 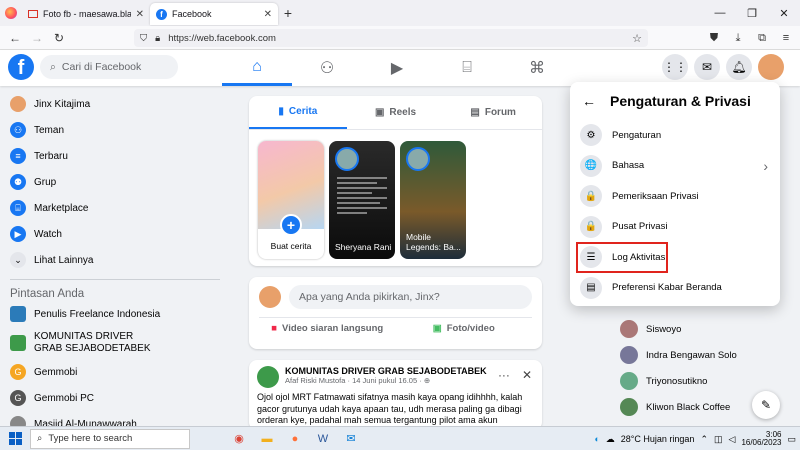 What do you see at coordinates (771, 67) in the screenshot?
I see `account-avatar` at bounding box center [771, 67].